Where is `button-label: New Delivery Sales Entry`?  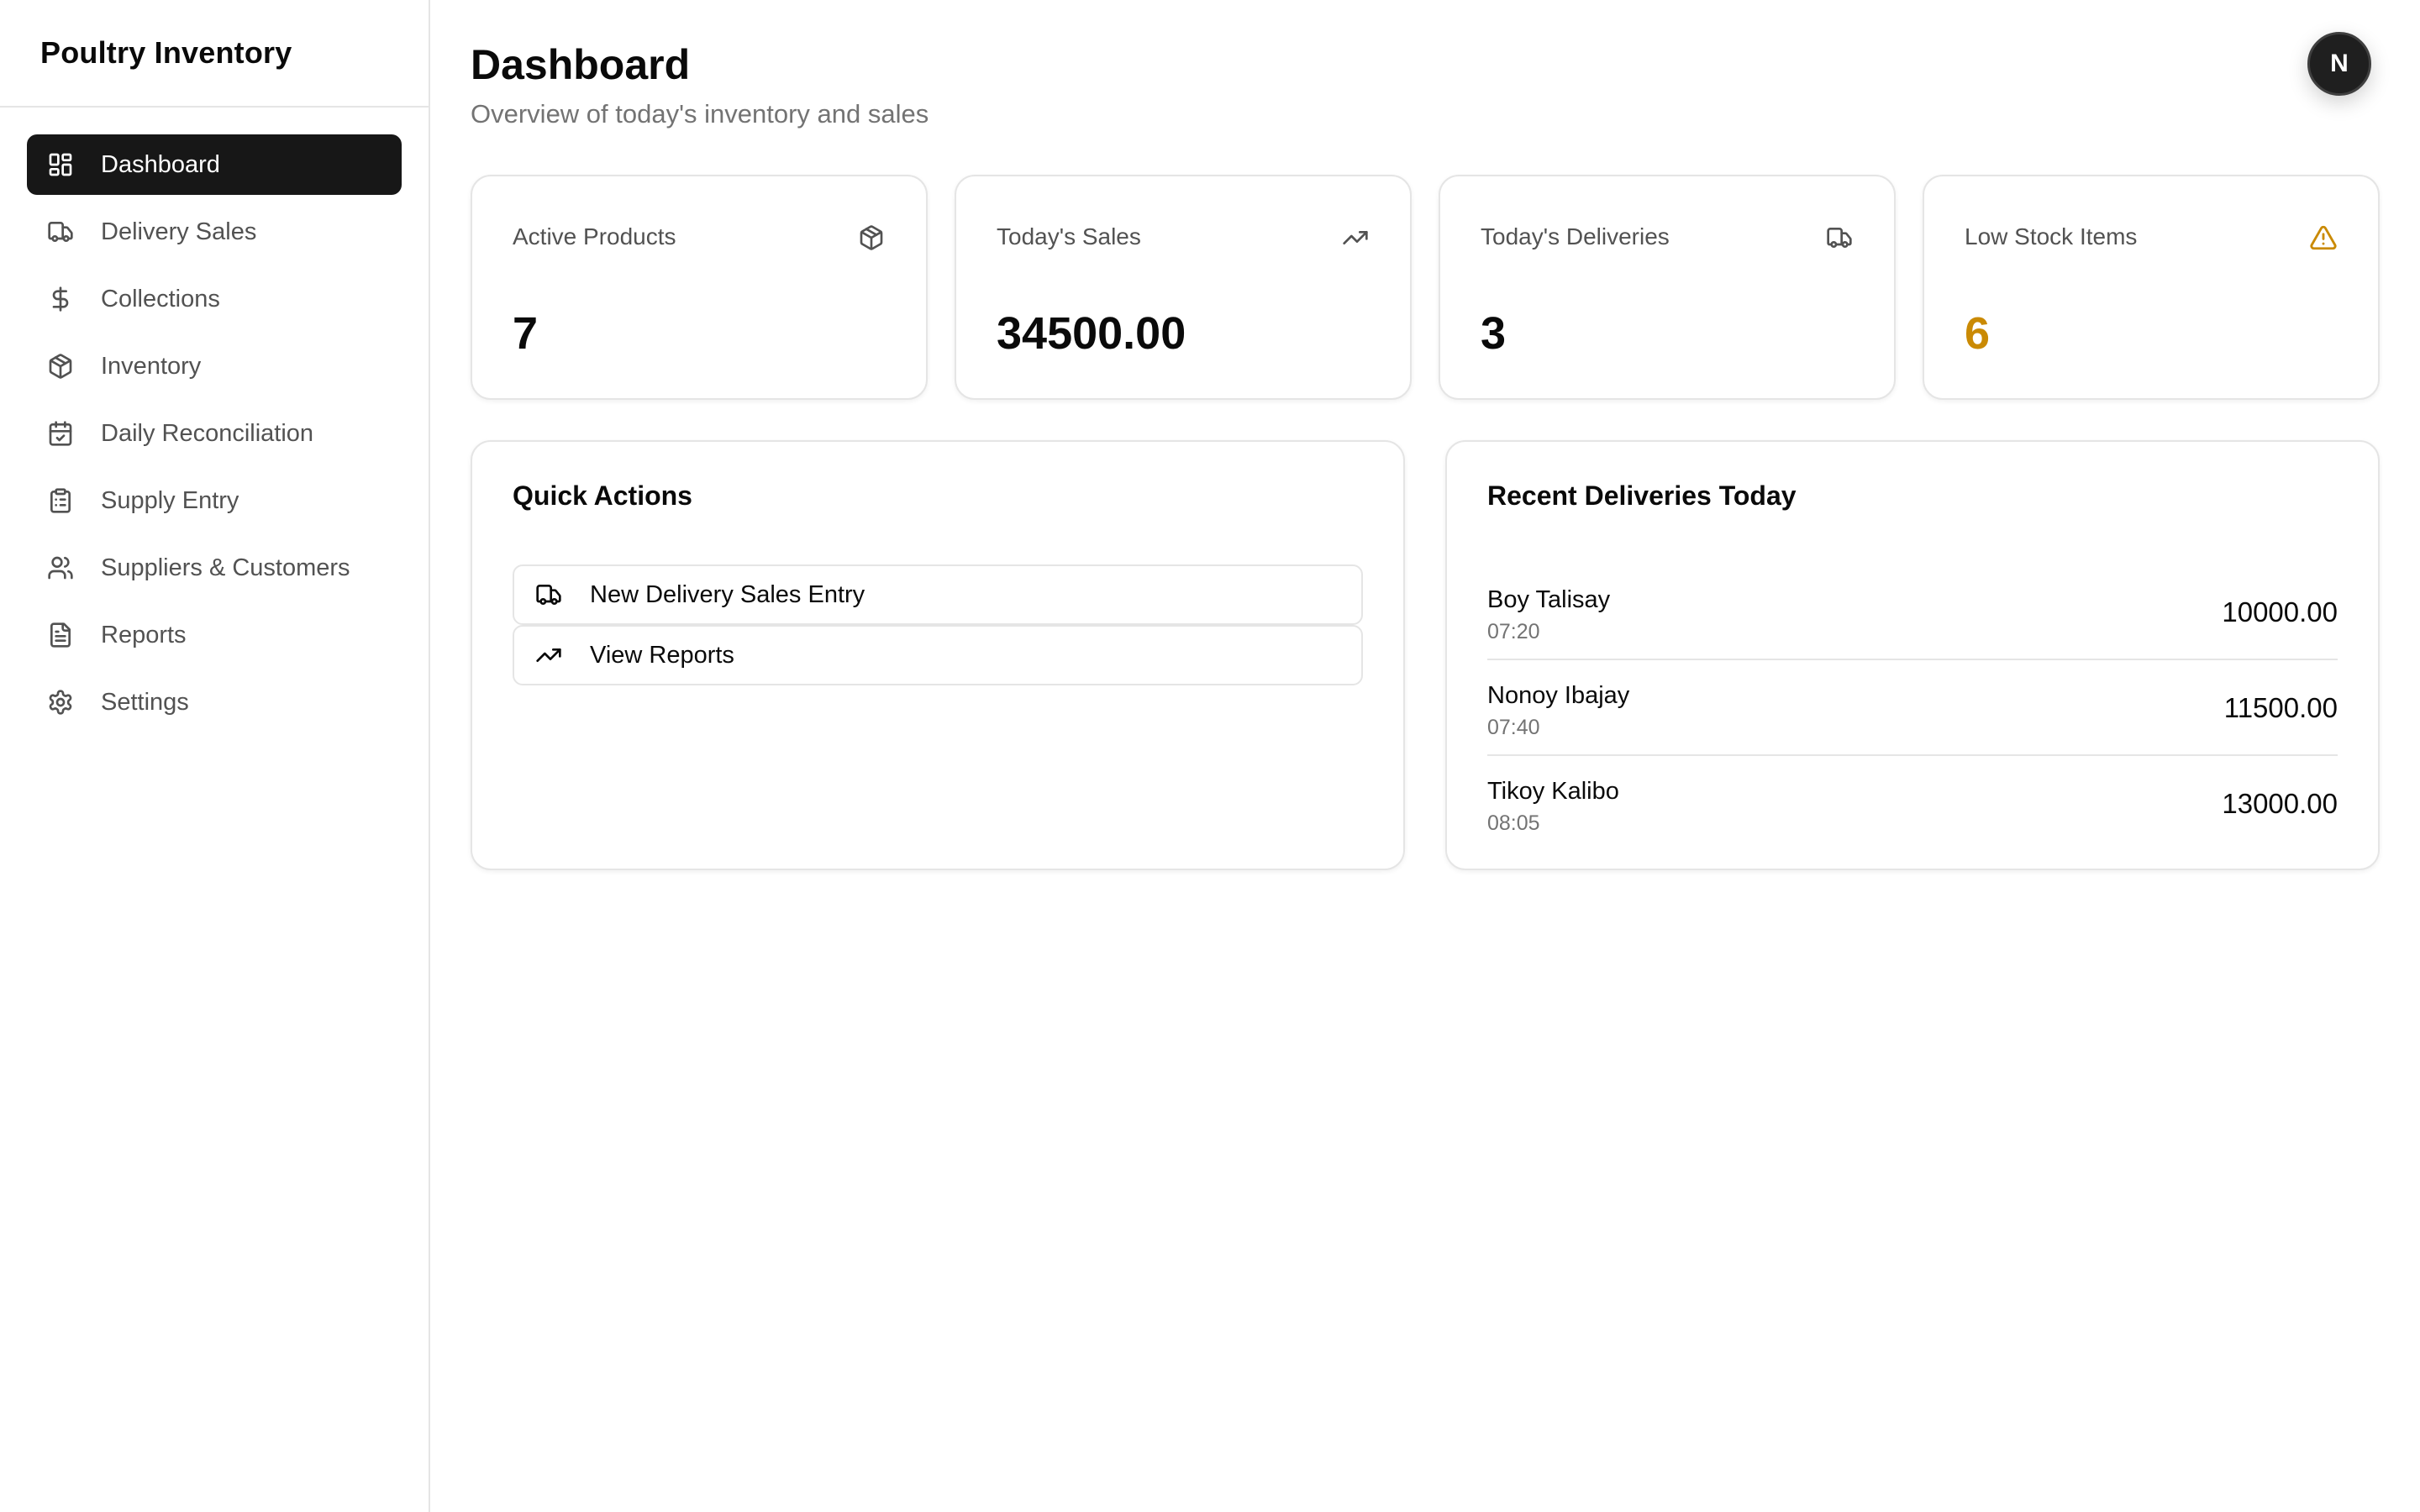
button-label: New Delivery Sales Entry is located at coordinates (727, 594).